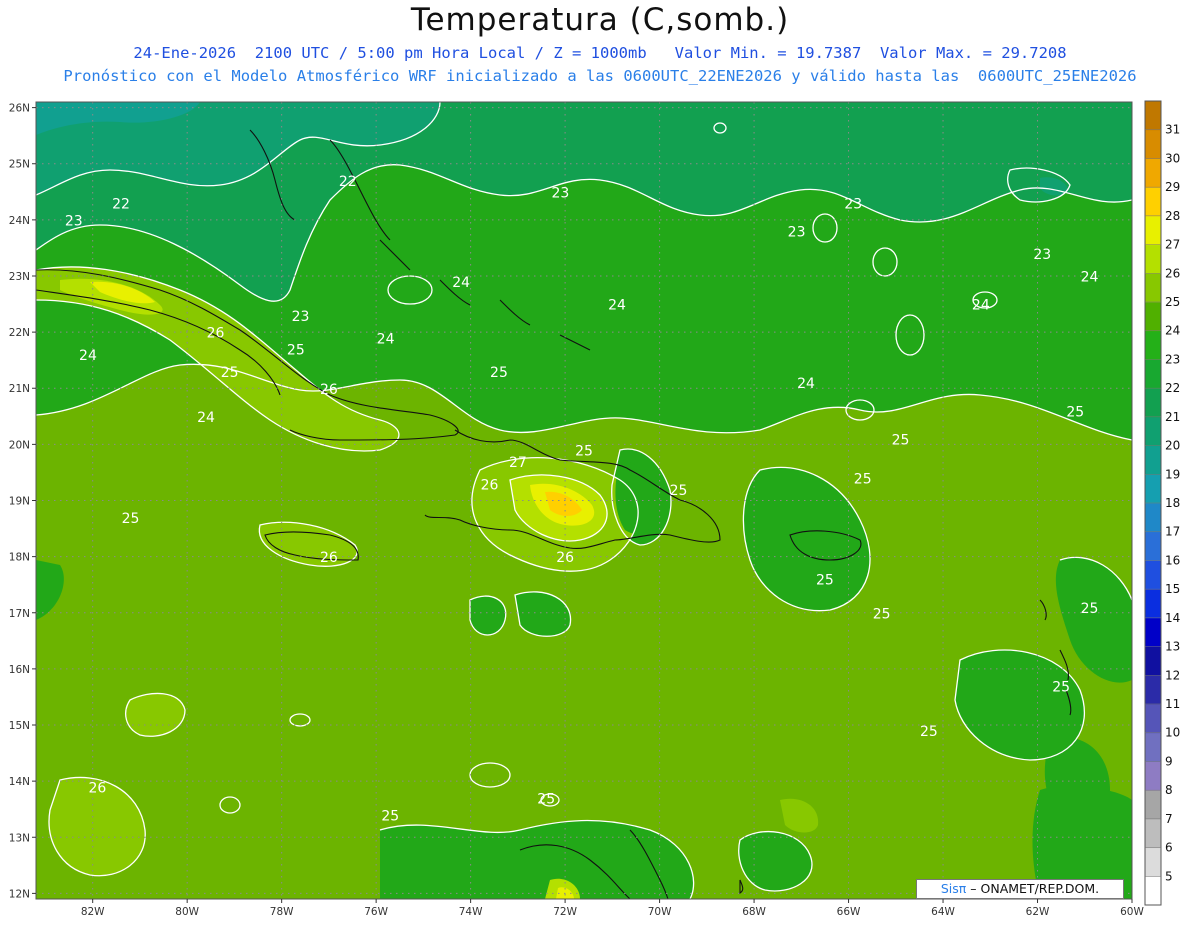 The image size is (1200, 927). Describe the element at coordinates (612, 908) in the screenshot. I see `longitude-axis: 82W 80W 78W 76W 74W 72W 70W 68W 66W 64W 62W 60W` at that location.